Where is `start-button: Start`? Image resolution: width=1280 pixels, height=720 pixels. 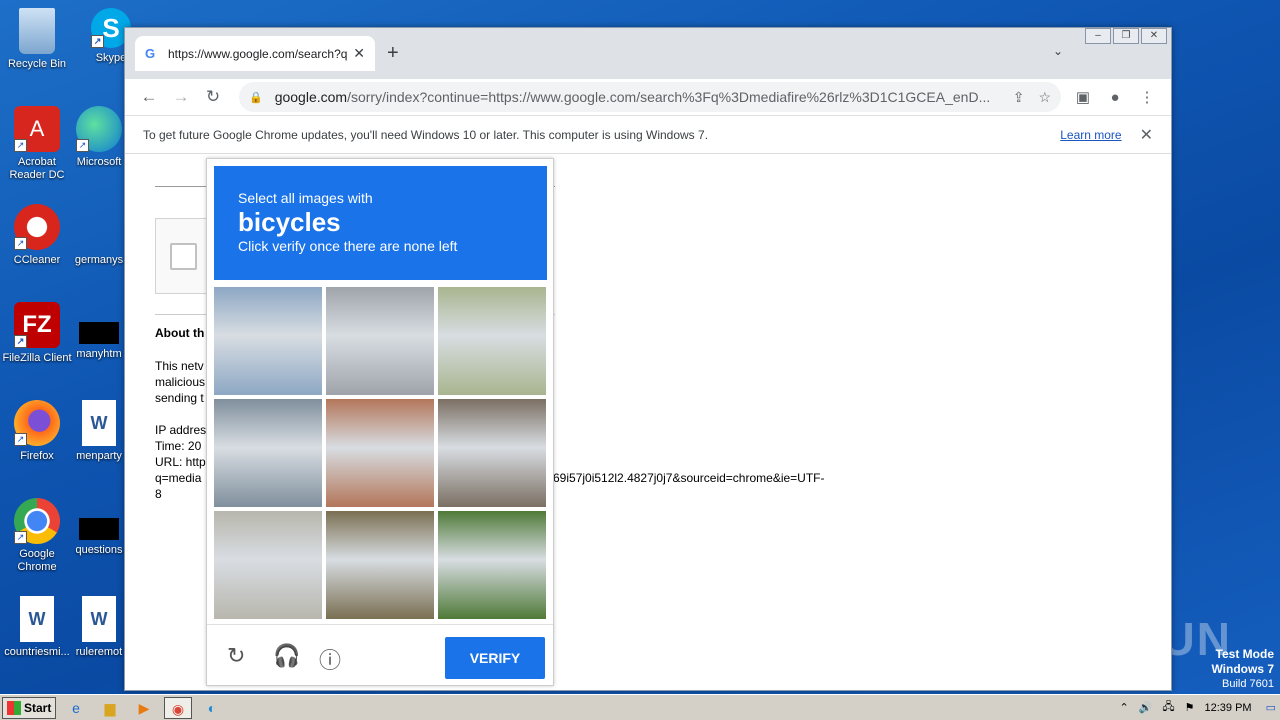 start-button: Start is located at coordinates (29, 707).